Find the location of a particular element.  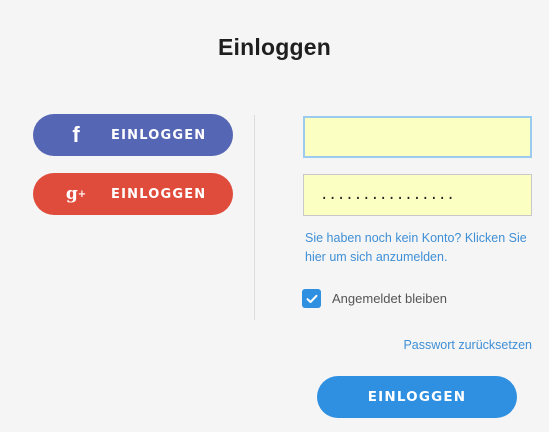

google-plus-icon: g + is located at coordinates (76, 194).